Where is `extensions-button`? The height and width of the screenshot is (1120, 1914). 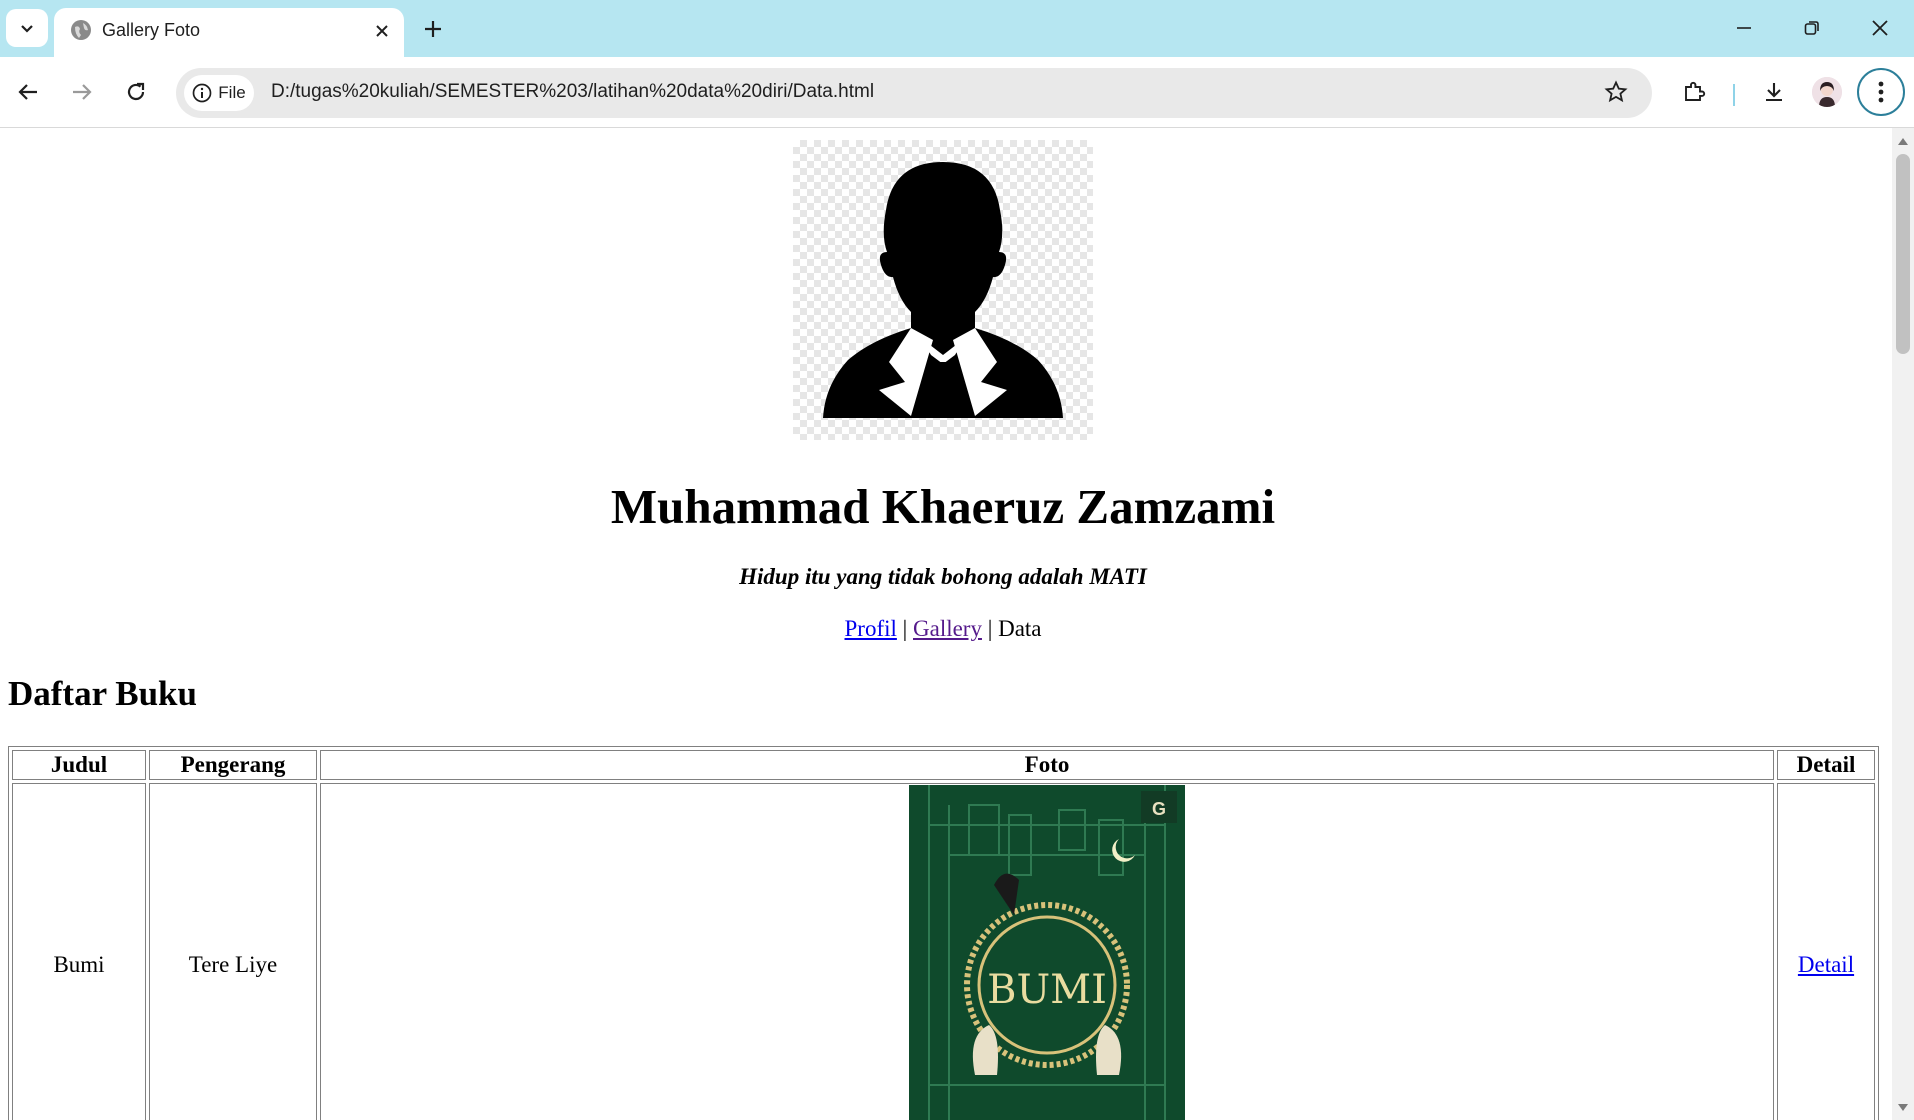 extensions-button is located at coordinates (1694, 92).